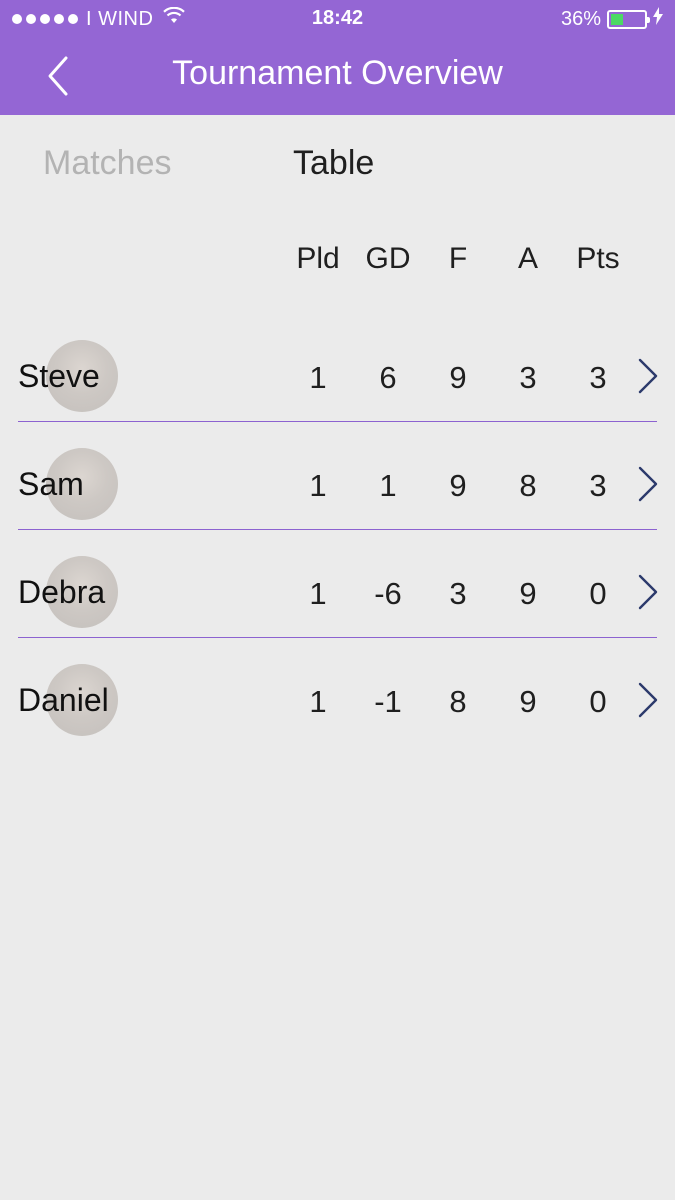 The height and width of the screenshot is (1200, 675). I want to click on battery-percent: 36%, so click(580, 18).